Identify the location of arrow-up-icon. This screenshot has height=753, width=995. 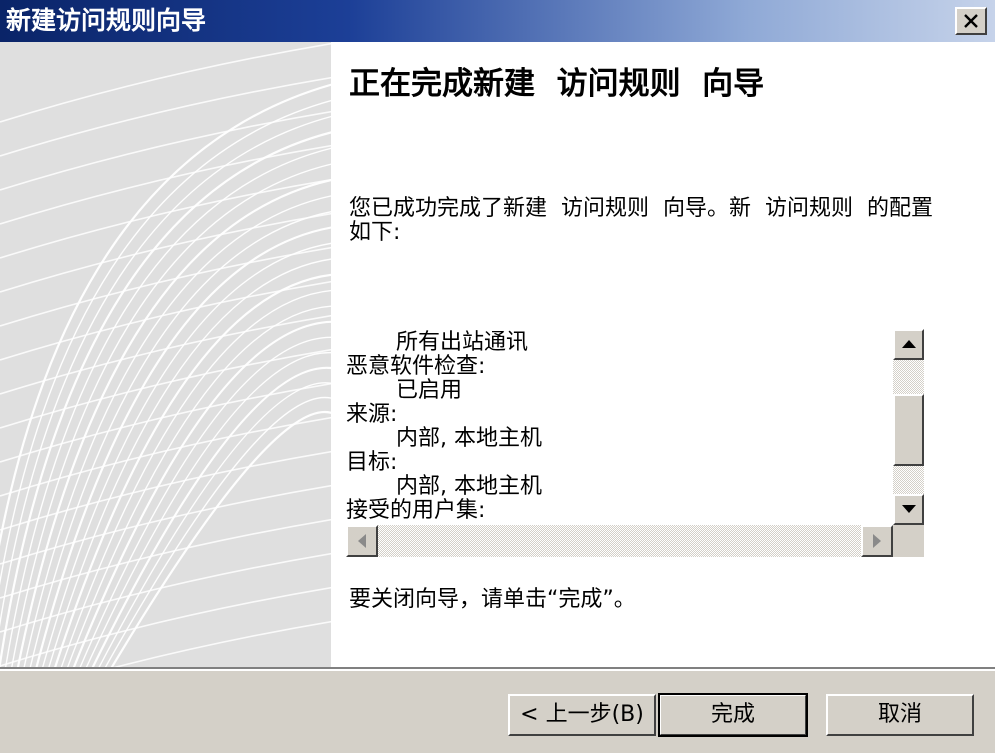
(908, 344).